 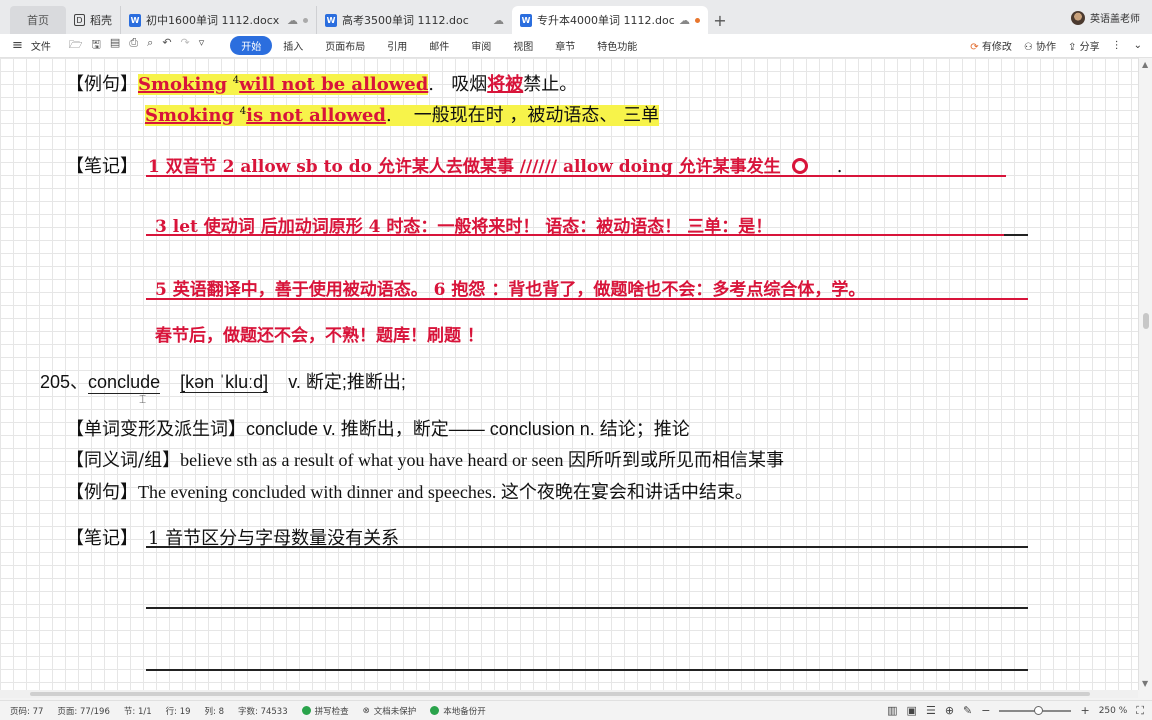 What do you see at coordinates (720, 20) in the screenshot?
I see `new-tab-button: +` at bounding box center [720, 20].